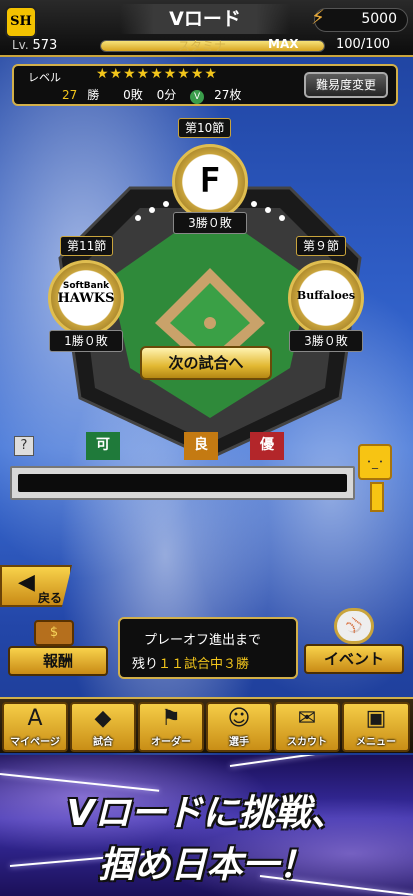 This screenshot has height=896, width=413. I want to click on round-label-left: 第11節, so click(87, 246).